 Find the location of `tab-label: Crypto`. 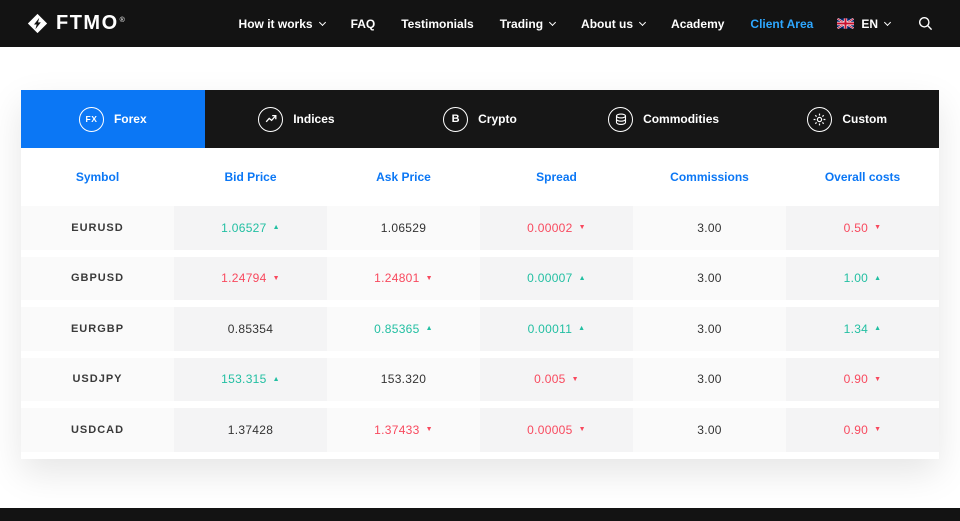

tab-label: Crypto is located at coordinates (497, 119).